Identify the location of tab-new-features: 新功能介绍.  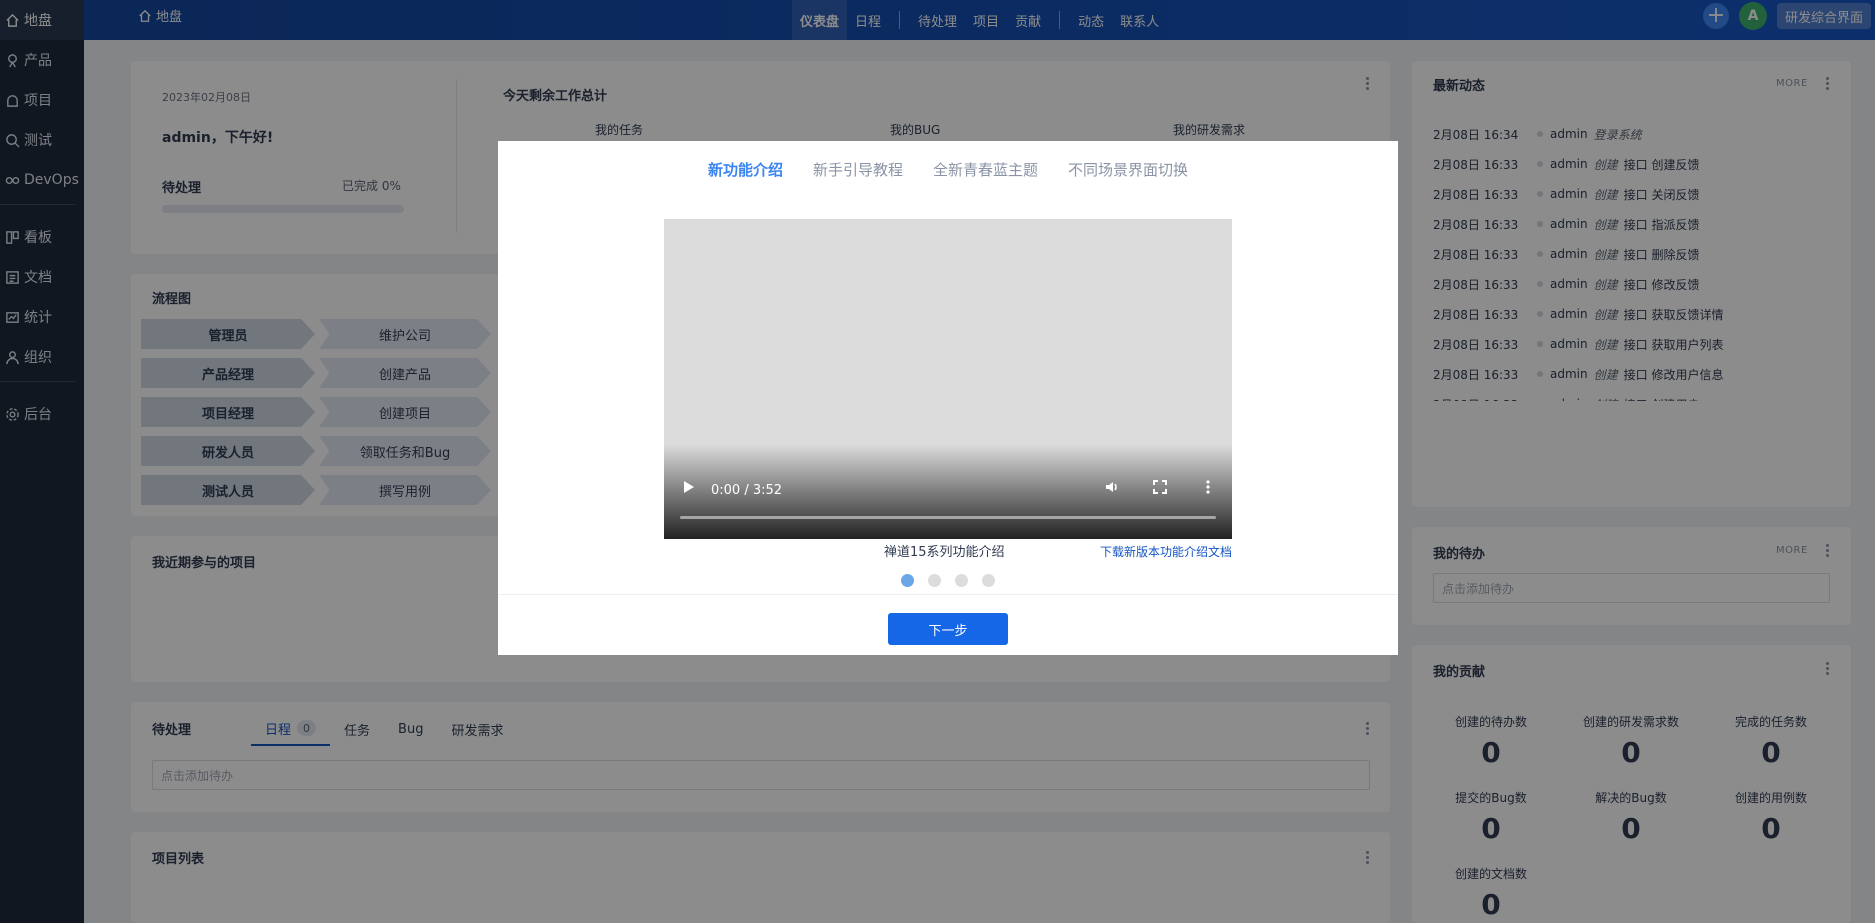
(745, 169).